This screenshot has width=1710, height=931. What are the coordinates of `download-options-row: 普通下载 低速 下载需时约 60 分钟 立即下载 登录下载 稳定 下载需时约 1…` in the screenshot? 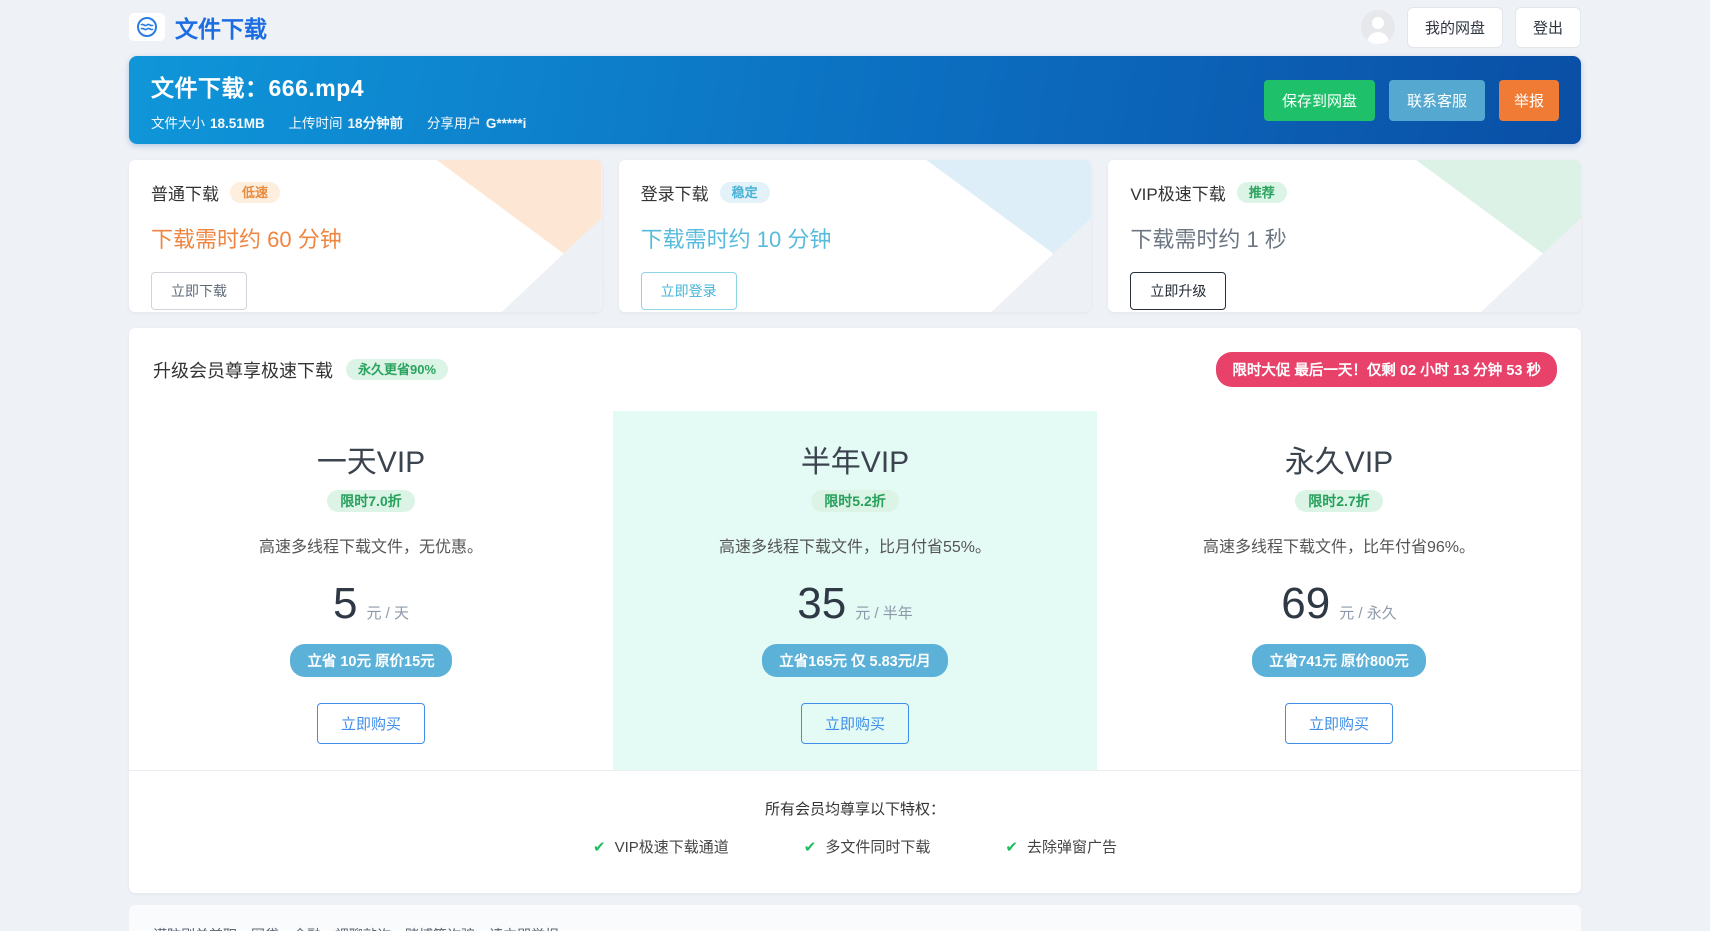 It's located at (855, 236).